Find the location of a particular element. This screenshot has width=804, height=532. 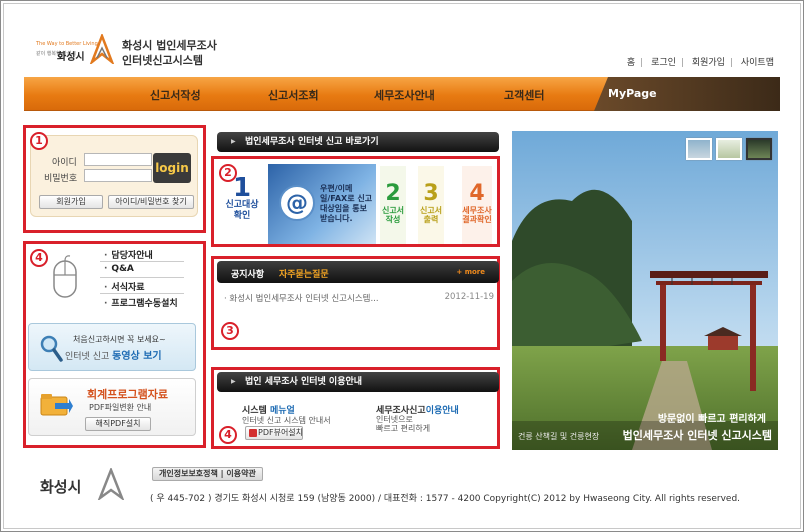

util-login-link: 로그인 is located at coordinates (663, 63).